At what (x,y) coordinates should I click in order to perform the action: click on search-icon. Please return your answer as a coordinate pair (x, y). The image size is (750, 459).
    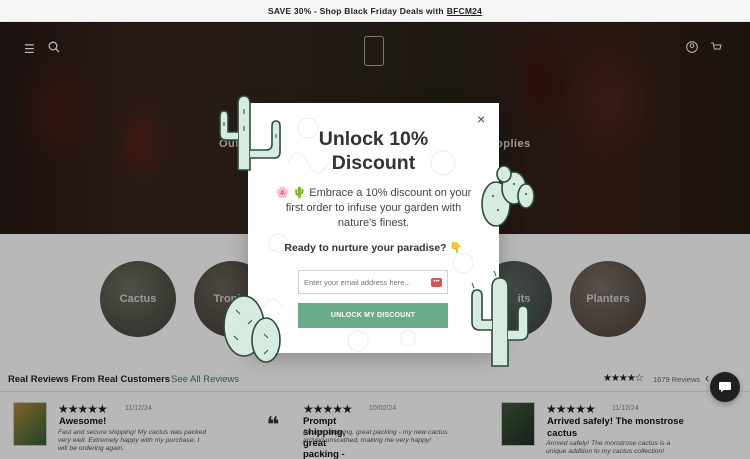
    Looking at the image, I should click on (54, 48).